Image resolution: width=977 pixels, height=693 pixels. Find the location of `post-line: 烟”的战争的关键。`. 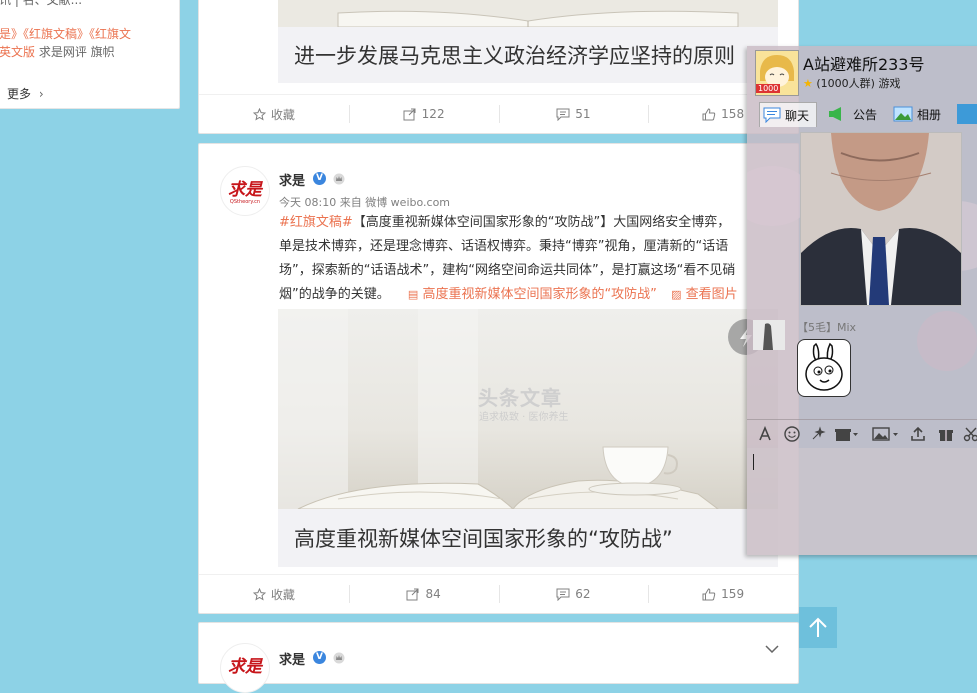

post-line: 烟”的战争的关键。 is located at coordinates (334, 294).